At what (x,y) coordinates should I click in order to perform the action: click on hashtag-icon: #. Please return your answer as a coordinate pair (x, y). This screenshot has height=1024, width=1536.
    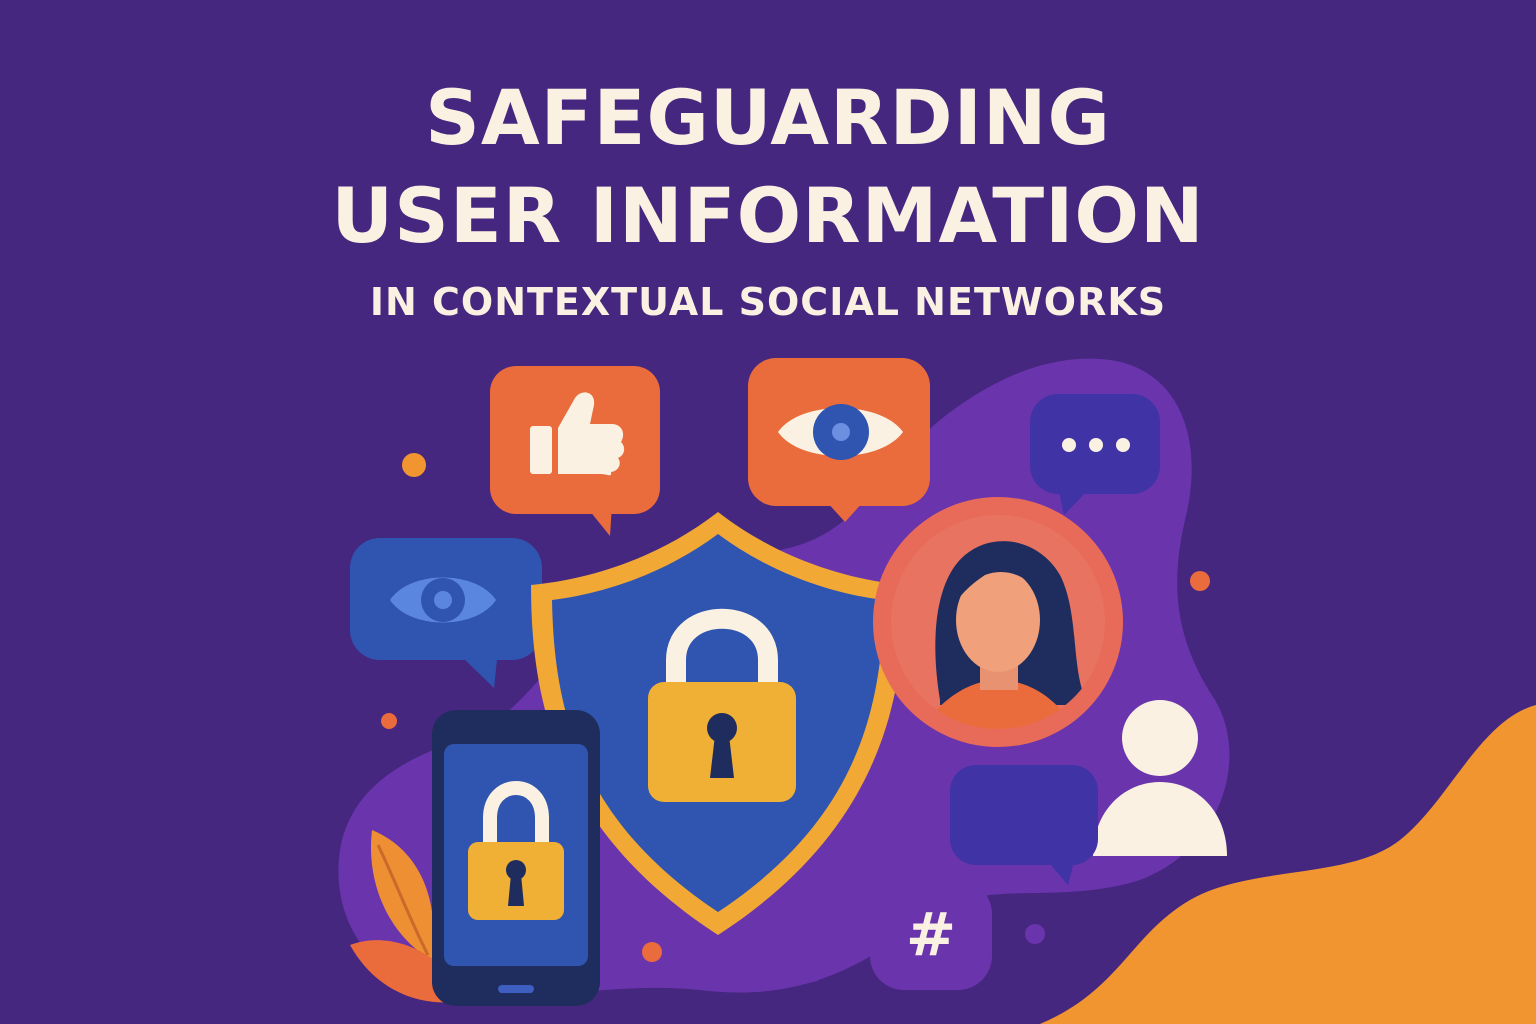
    Looking at the image, I should click on (931, 935).